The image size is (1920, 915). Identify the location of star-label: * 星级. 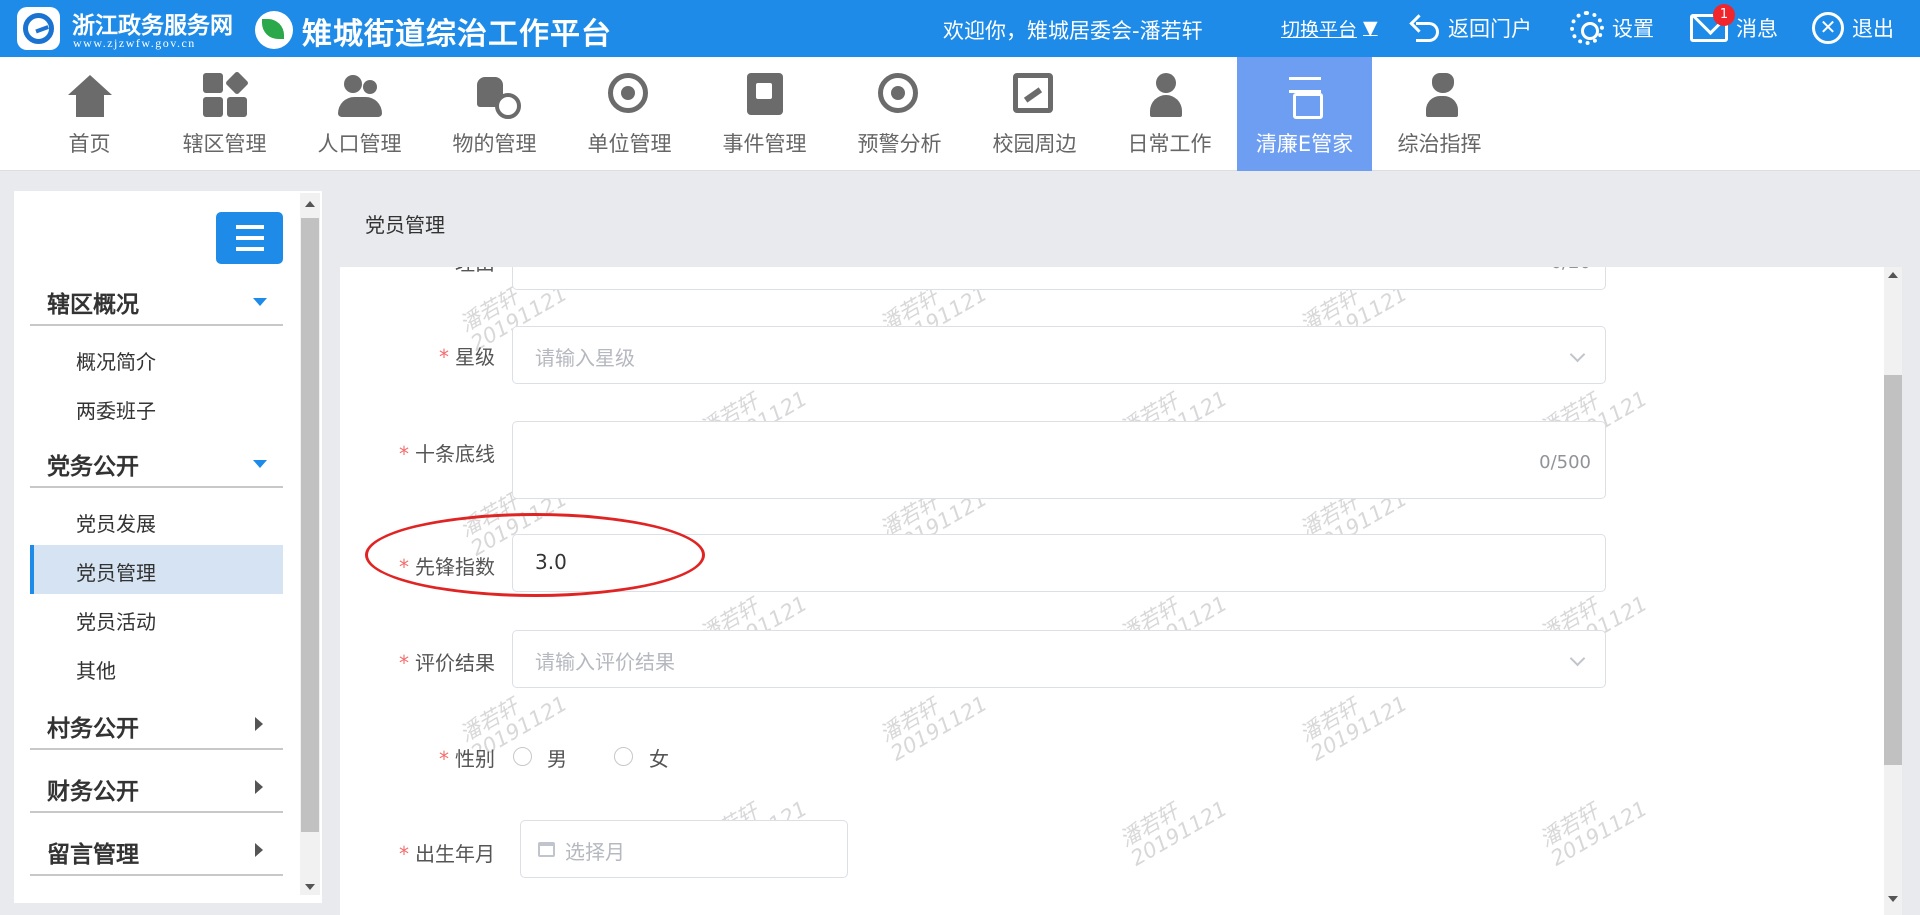
(467, 357).